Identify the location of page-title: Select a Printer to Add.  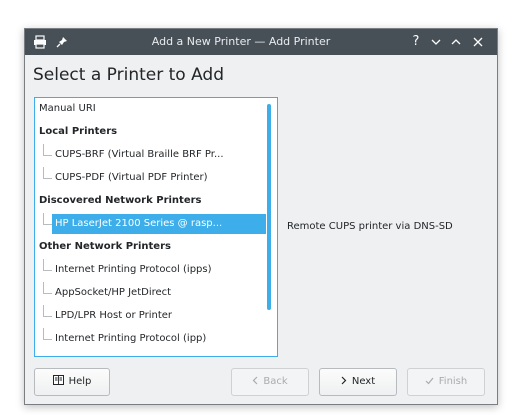
(129, 75).